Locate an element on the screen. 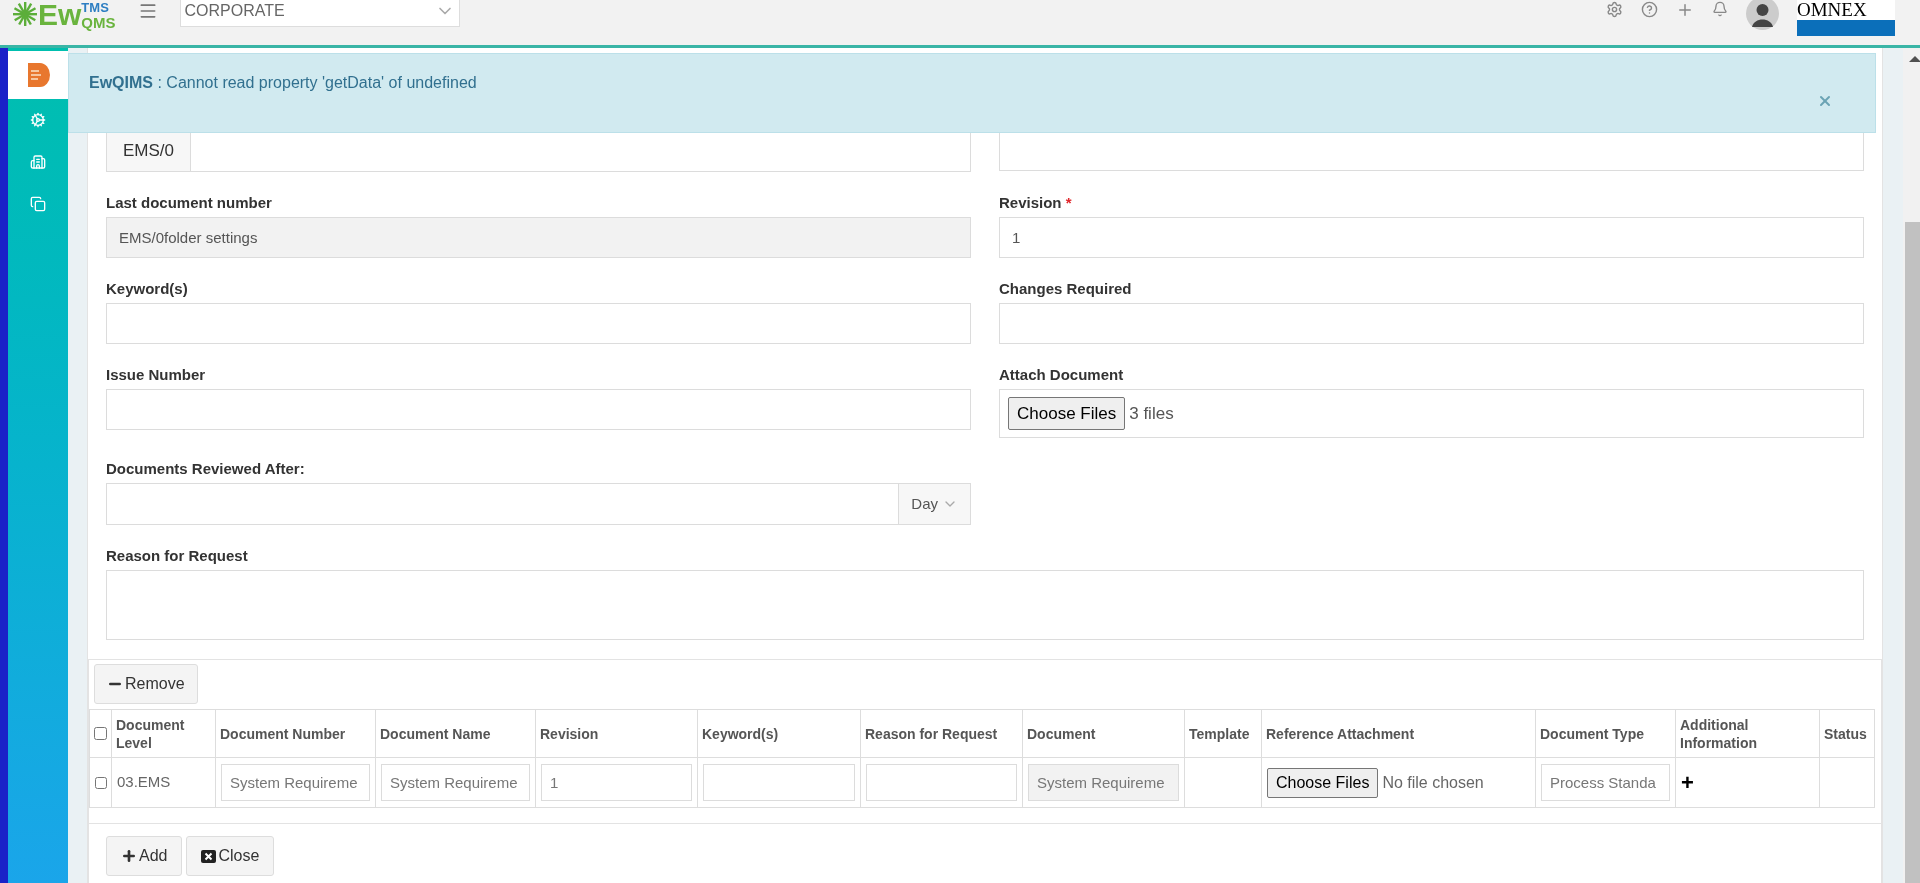 The image size is (1920, 883). close-button: Close is located at coordinates (230, 856).